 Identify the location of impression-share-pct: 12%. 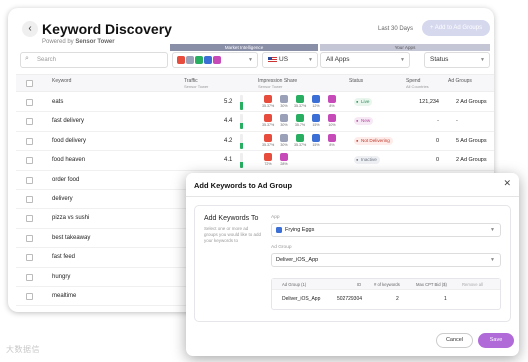
(316, 106).